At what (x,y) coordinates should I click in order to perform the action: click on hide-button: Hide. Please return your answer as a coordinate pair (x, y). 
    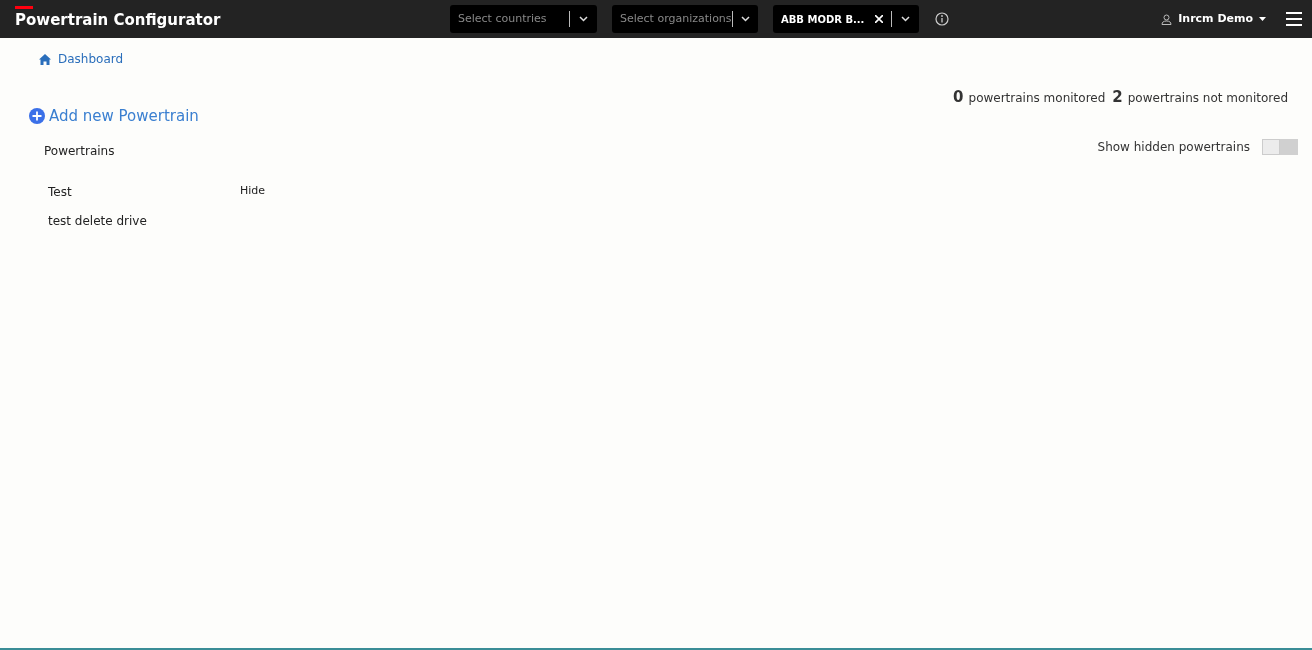
    Looking at the image, I should click on (253, 191).